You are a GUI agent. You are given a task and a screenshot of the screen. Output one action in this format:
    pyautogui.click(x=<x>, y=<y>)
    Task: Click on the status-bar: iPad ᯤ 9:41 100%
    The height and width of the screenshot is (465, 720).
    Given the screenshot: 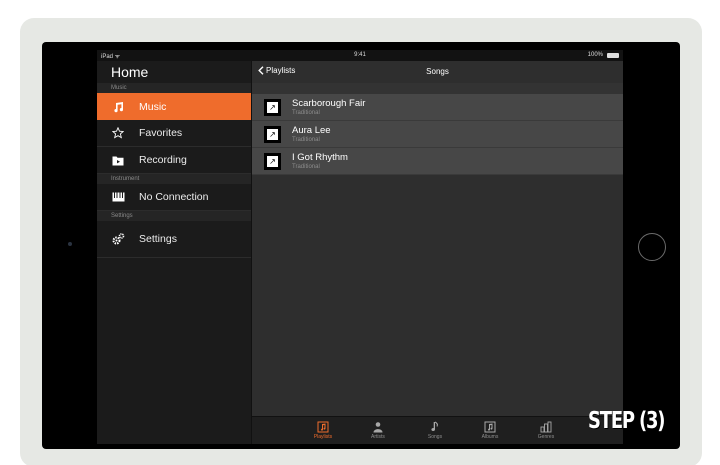 What is the action you would take?
    pyautogui.click(x=360, y=55)
    